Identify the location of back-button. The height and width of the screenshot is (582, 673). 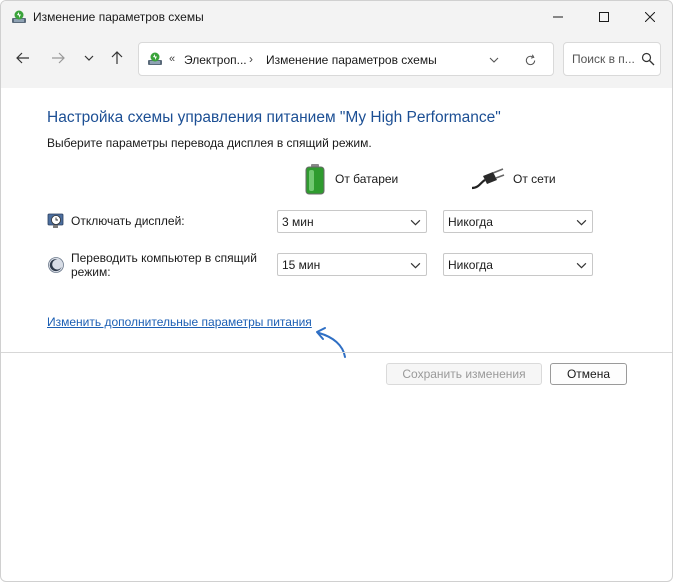
(23, 58).